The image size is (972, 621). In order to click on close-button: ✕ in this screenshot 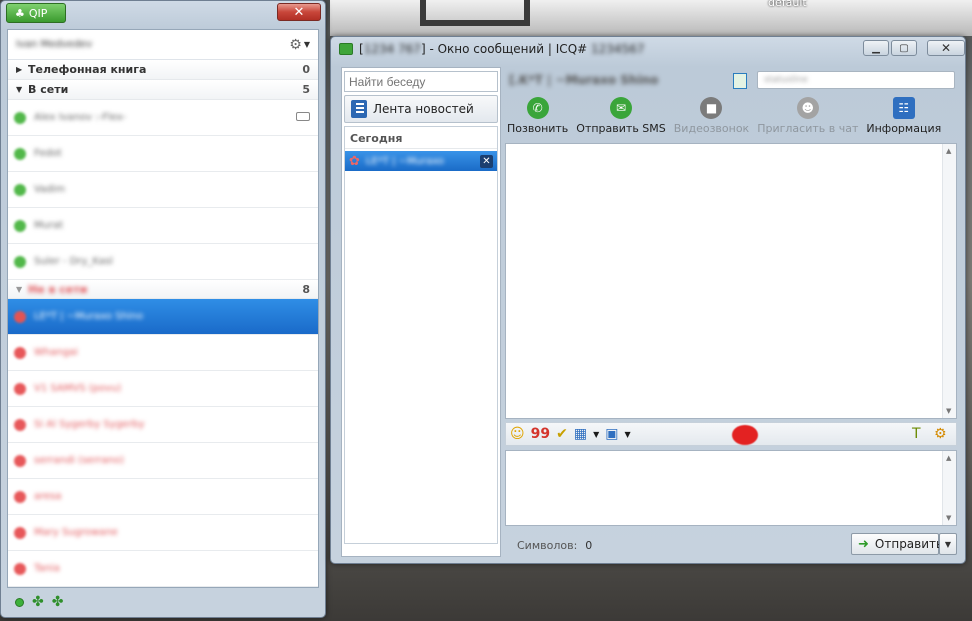, I will do `click(946, 48)`.